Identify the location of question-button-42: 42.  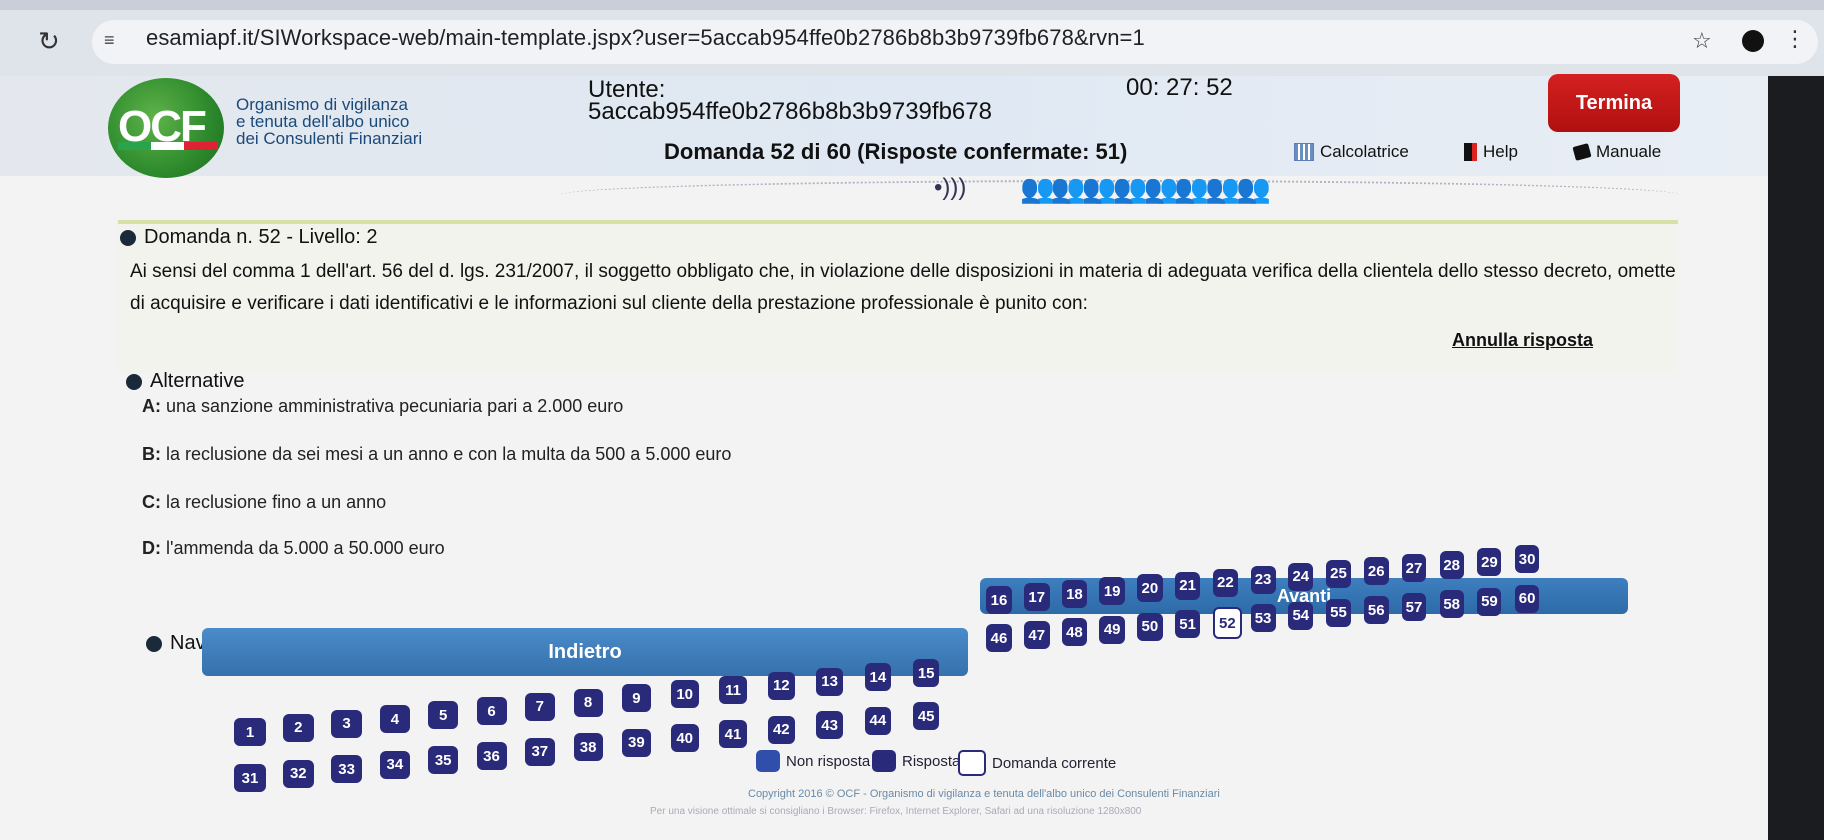
(781, 729).